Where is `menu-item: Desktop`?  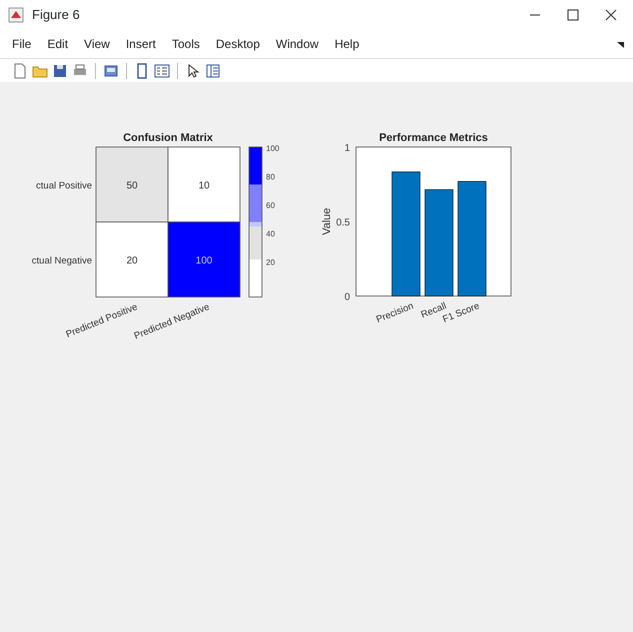
menu-item: Desktop is located at coordinates (238, 44).